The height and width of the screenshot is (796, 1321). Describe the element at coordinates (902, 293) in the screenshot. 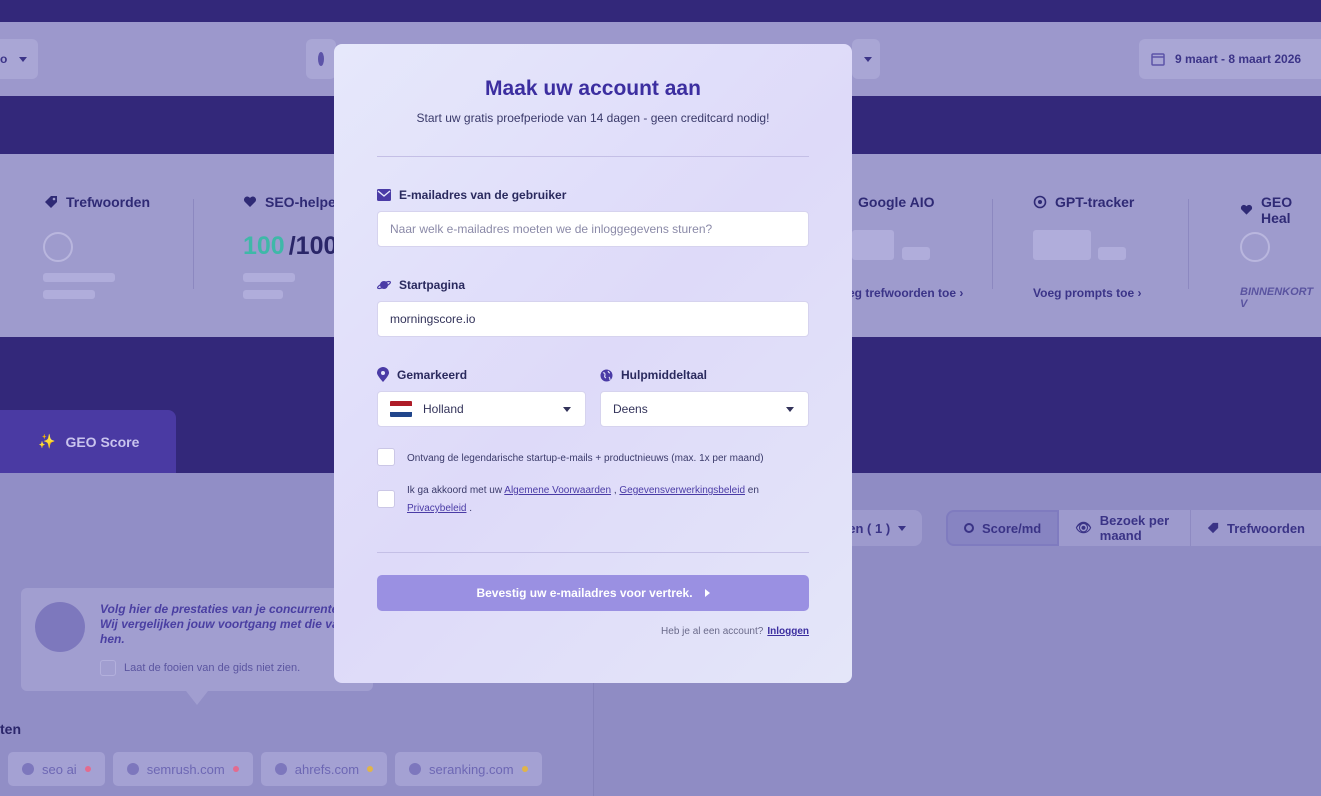

I see `link-label: eg trefwoorden toe` at that location.